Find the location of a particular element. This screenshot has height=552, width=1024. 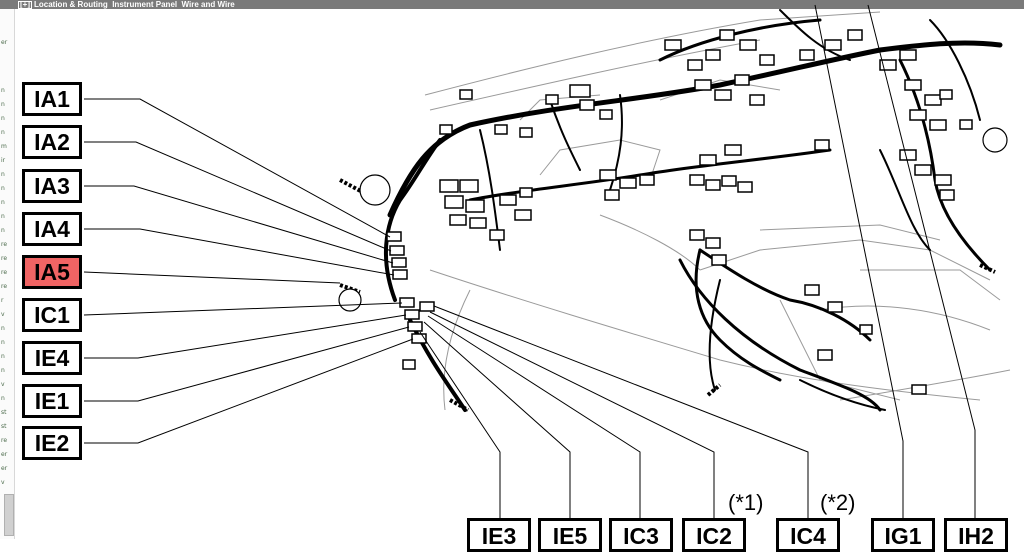

connector-label-ie1: IE1 is located at coordinates (52, 401).